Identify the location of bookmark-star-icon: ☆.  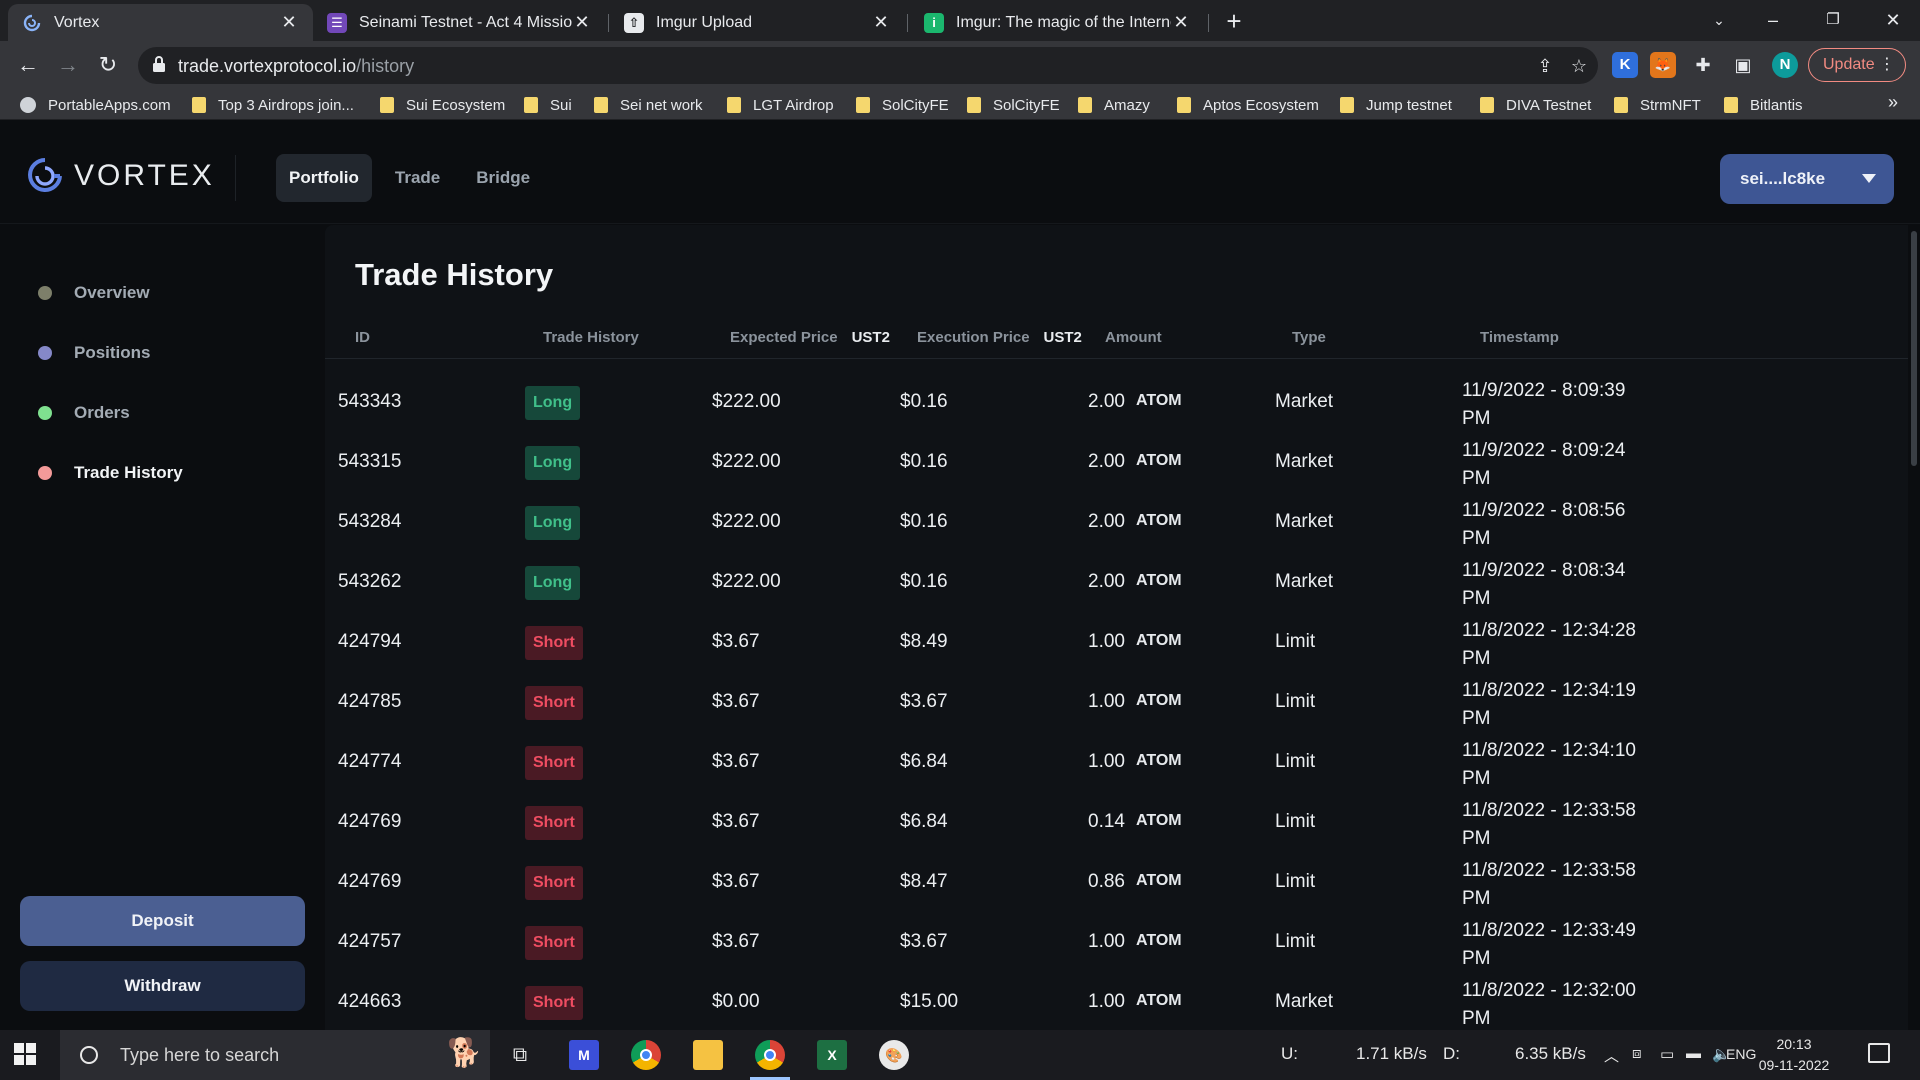
(1579, 66).